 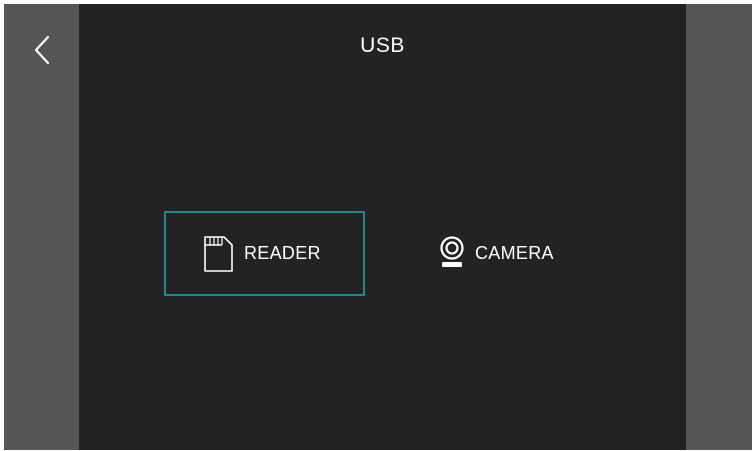 I want to click on page-title: USB, so click(x=382, y=45).